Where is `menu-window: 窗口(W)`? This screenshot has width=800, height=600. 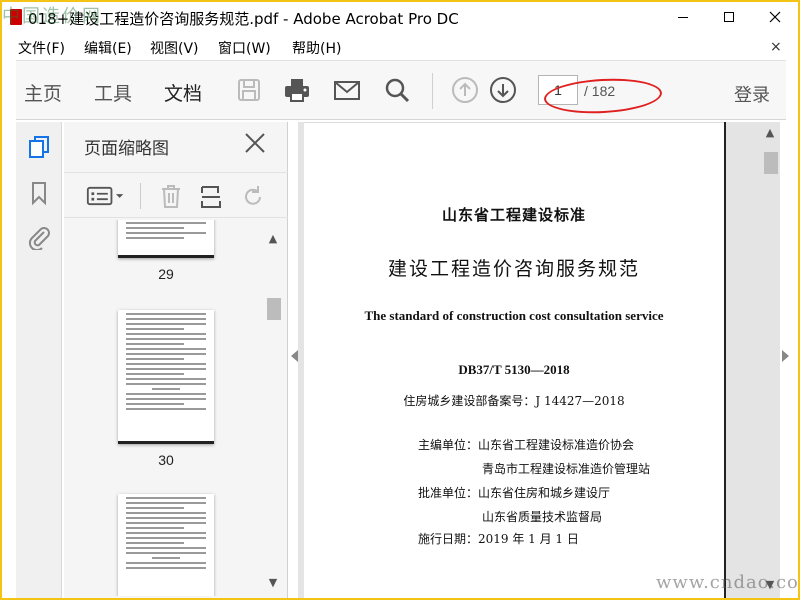
menu-window: 窗口(W) is located at coordinates (244, 48).